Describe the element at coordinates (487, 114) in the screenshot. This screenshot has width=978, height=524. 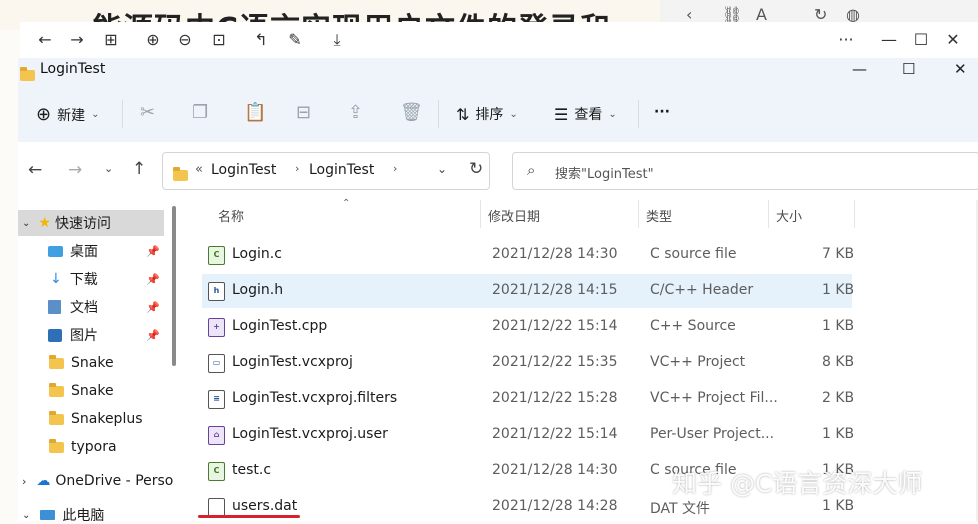
I see `sort-button: ⇅ 排序 ⌄` at that location.